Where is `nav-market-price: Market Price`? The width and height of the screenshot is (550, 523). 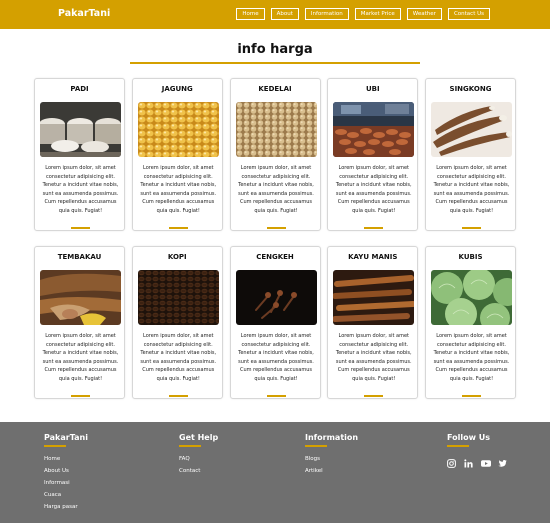 nav-market-price: Market Price is located at coordinates (377, 14).